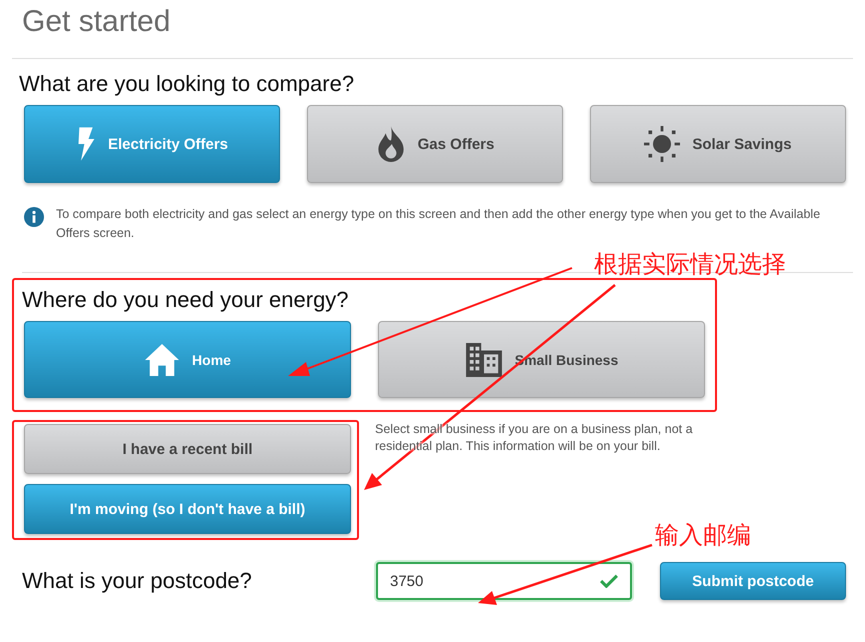  I want to click on annotation-note: 根据实际情况选择, so click(690, 264).